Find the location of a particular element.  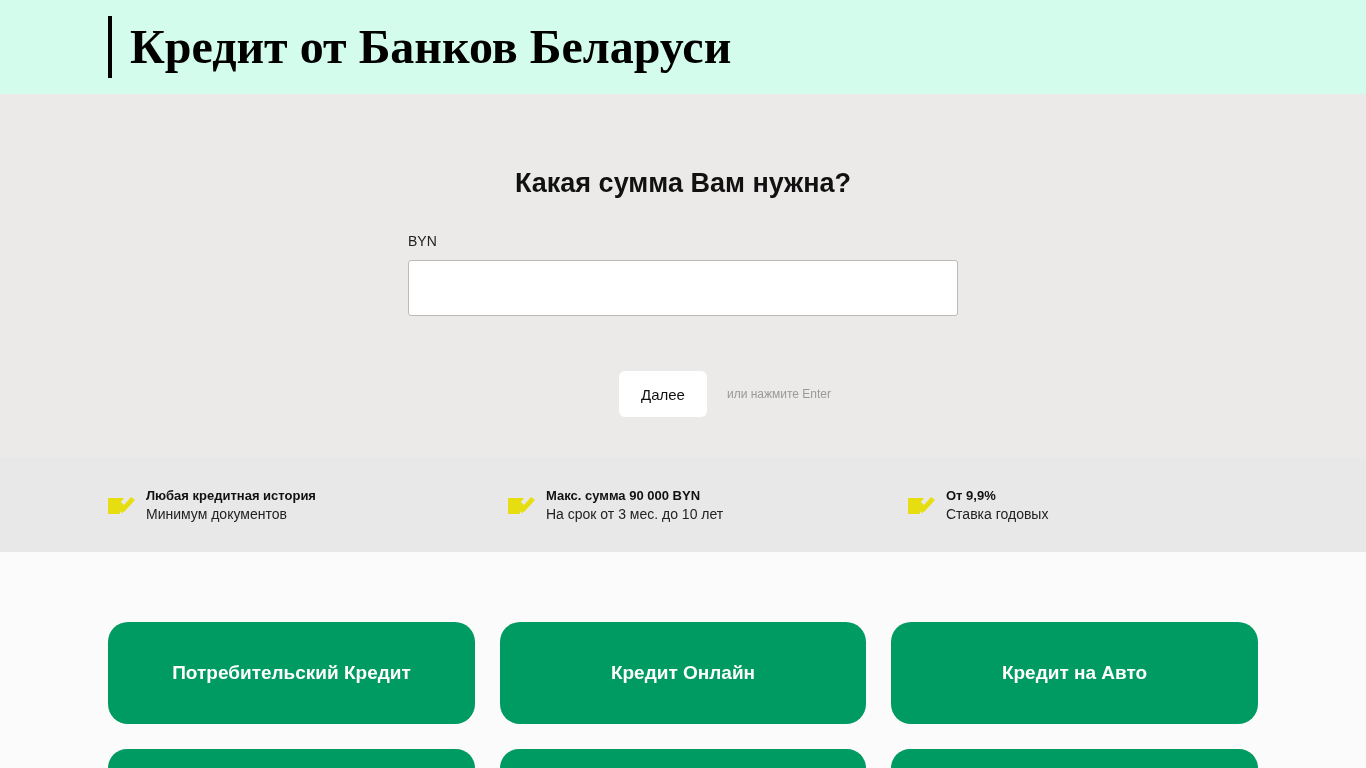

category-button: Кредит на Авто is located at coordinates (1074, 673).